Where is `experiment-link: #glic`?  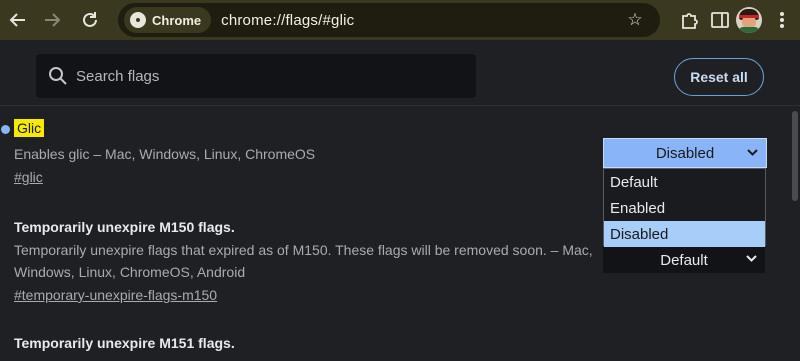
experiment-link: #glic is located at coordinates (28, 177).